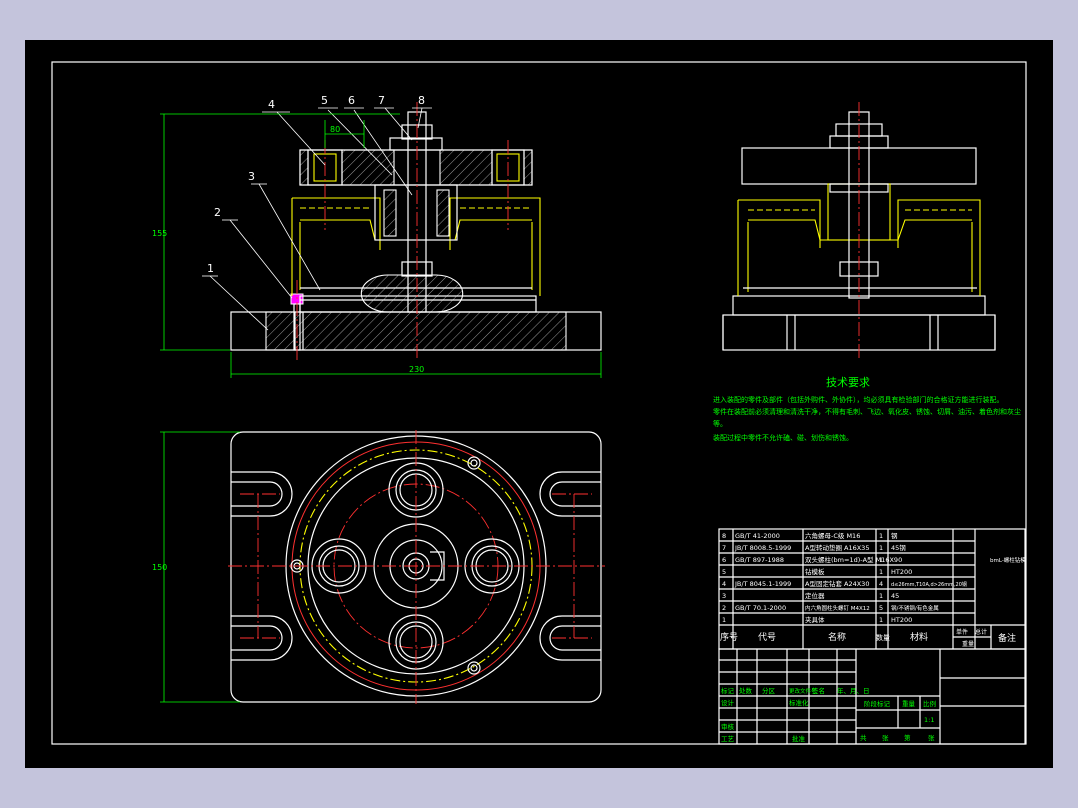 This screenshot has height=808, width=1078. What do you see at coordinates (762, 584) in the screenshot?
I see `bom-code: JB/T 8045.1-1999` at bounding box center [762, 584].